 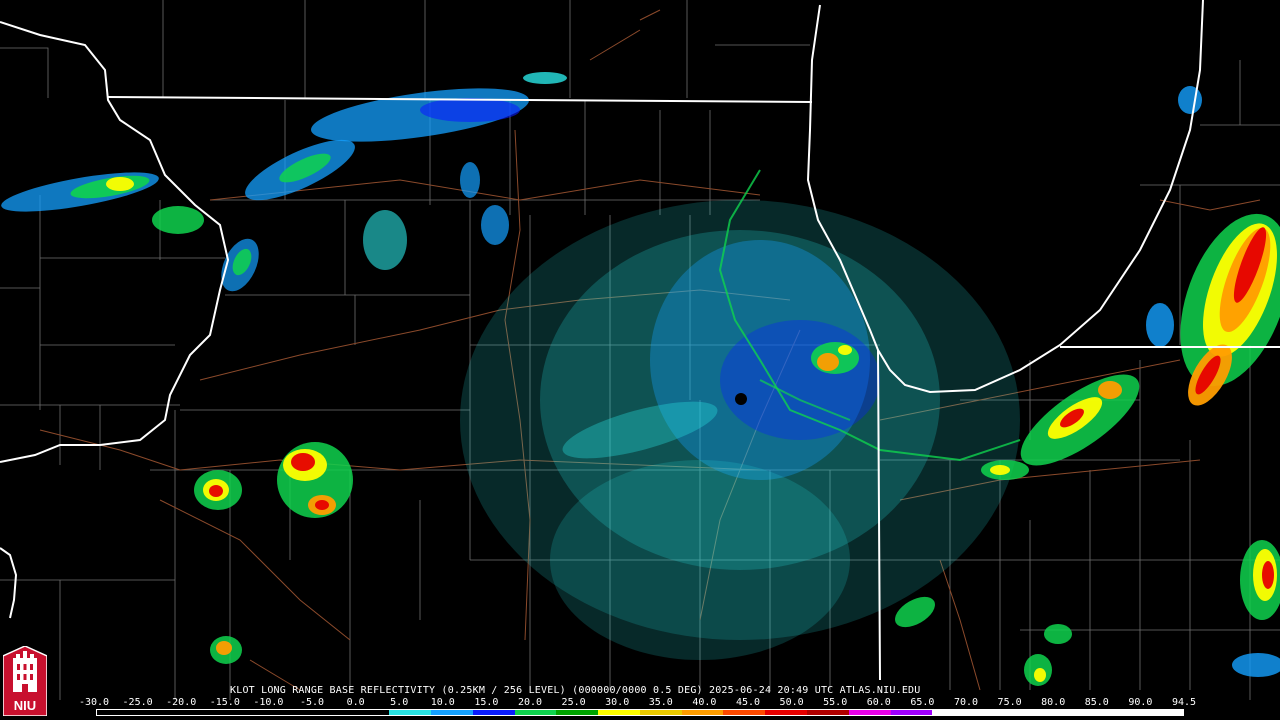 What do you see at coordinates (791, 702) in the screenshot?
I see `scale-label: 50.0` at bounding box center [791, 702].